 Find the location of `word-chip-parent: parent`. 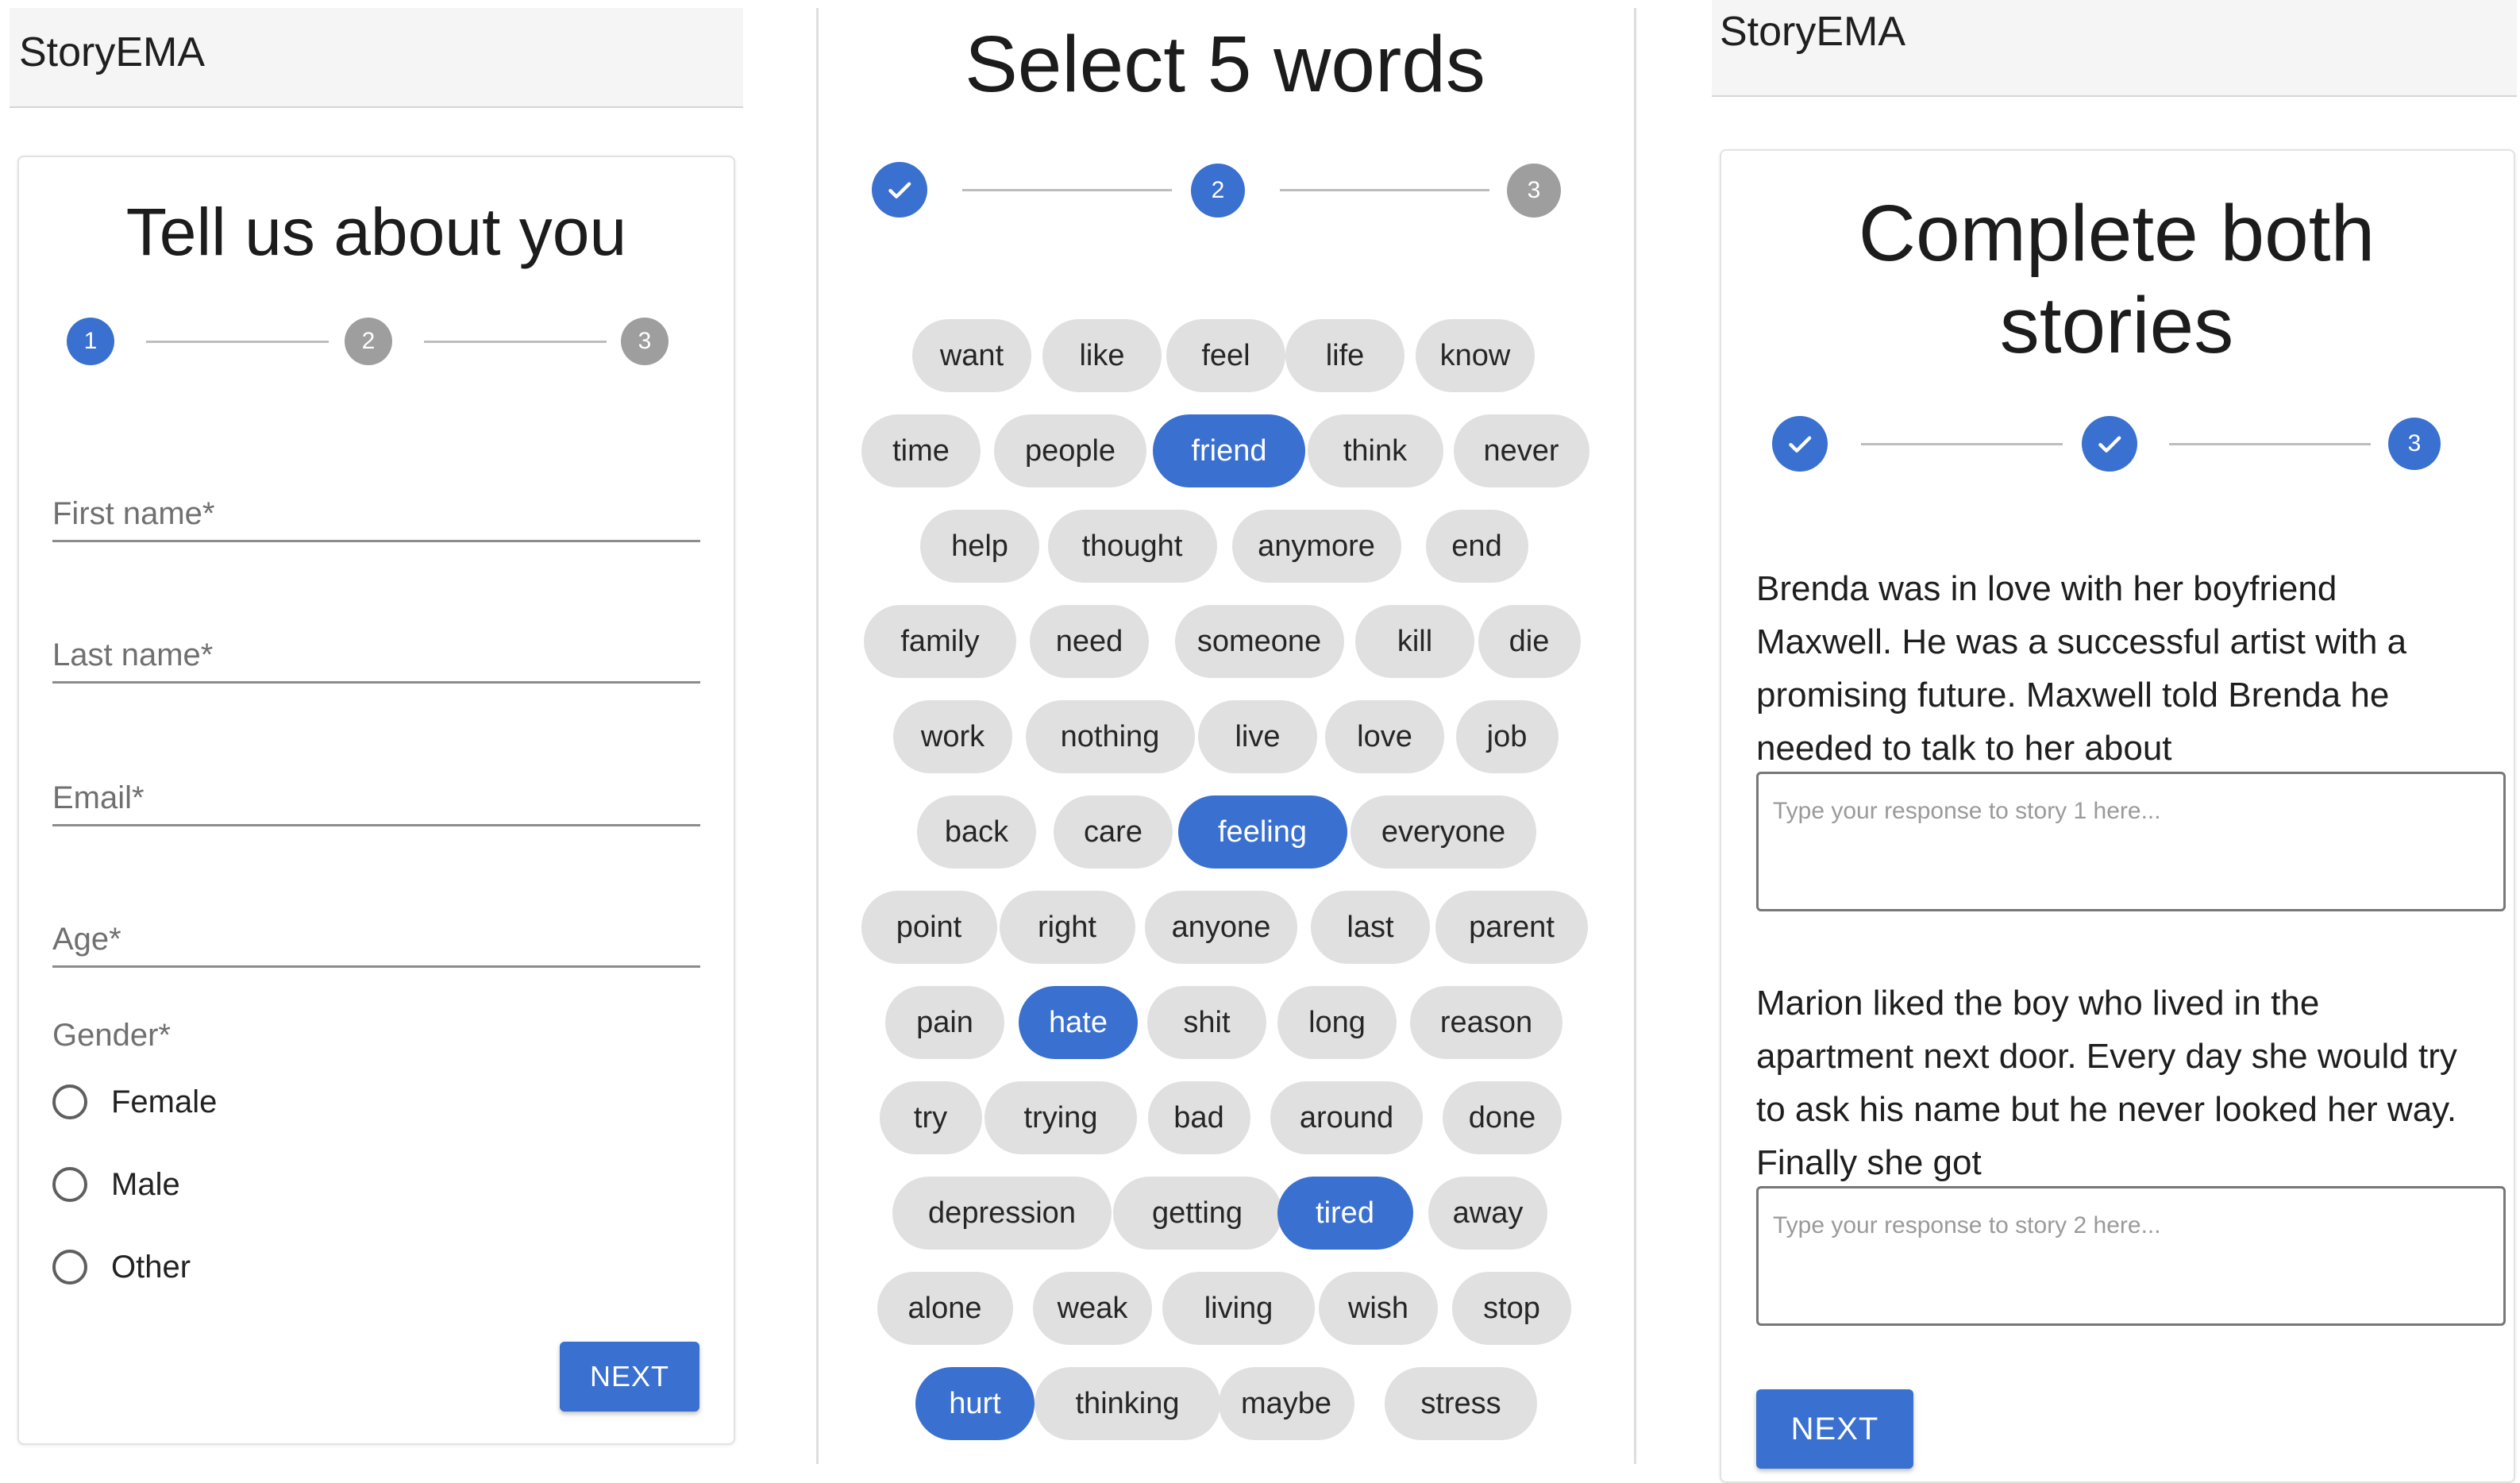

word-chip-parent: parent is located at coordinates (1511, 927).